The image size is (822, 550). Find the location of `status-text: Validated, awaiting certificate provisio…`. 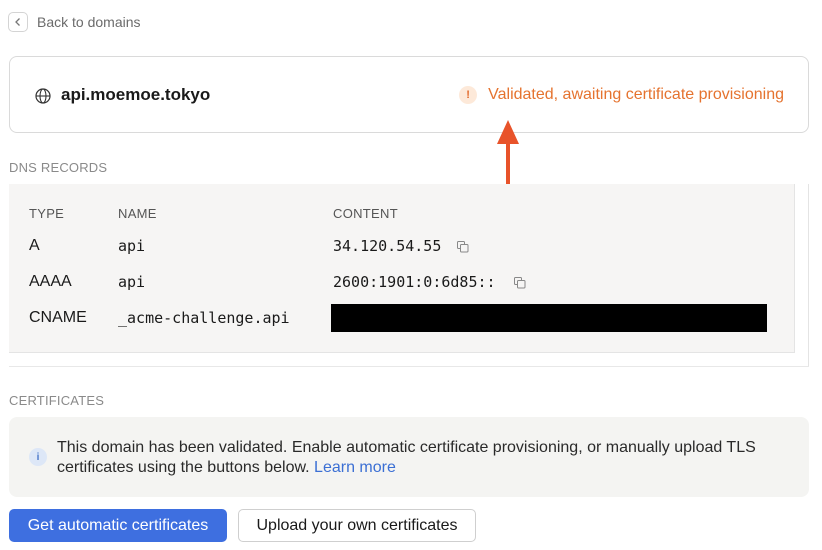

status-text: Validated, awaiting certificate provisio… is located at coordinates (636, 94).